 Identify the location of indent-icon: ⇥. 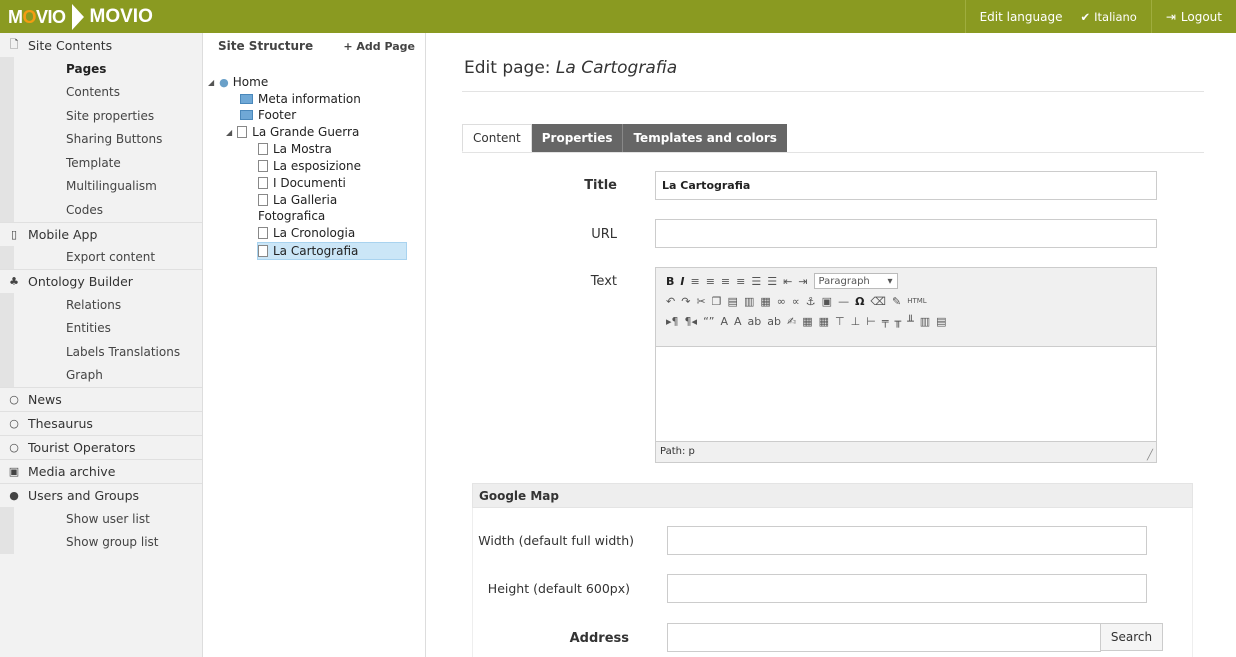
(802, 281).